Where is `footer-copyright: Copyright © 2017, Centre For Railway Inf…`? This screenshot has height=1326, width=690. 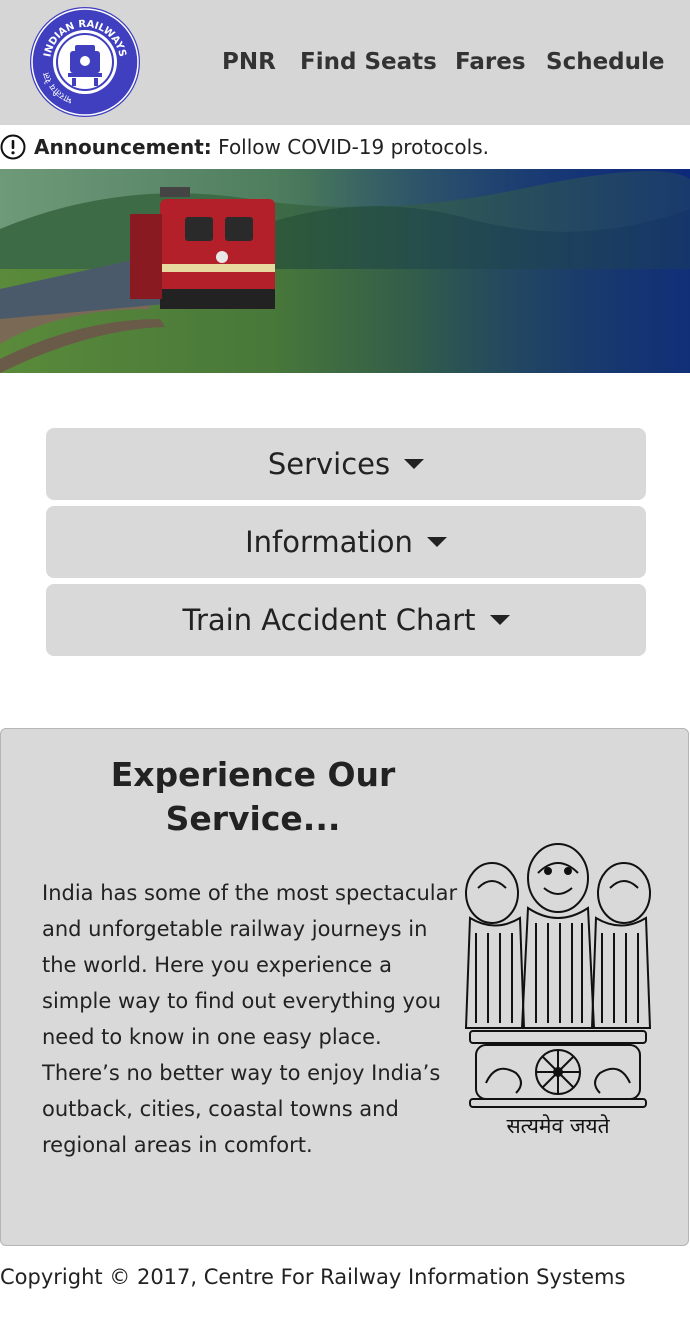 footer-copyright: Copyright © 2017, Centre For Railway Inf… is located at coordinates (313, 1277).